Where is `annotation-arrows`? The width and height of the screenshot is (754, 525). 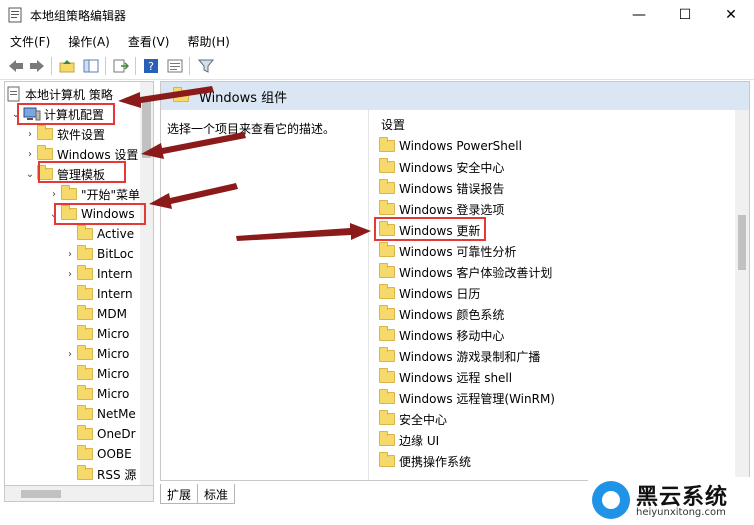
annotation-arrows is located at coordinates (244, 163).